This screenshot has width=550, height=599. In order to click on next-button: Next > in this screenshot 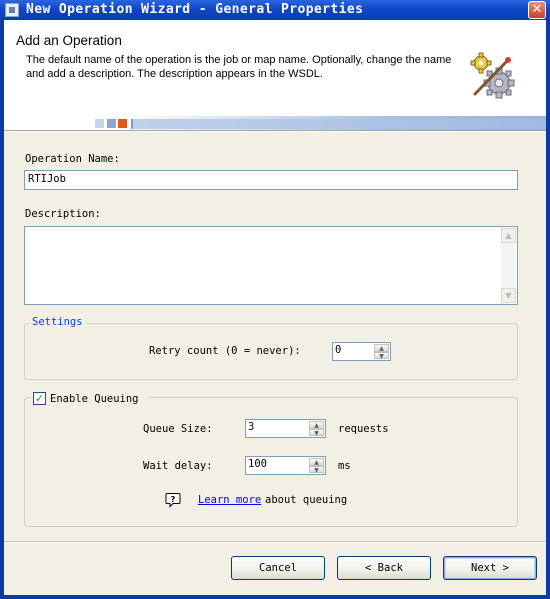, I will do `click(490, 568)`.